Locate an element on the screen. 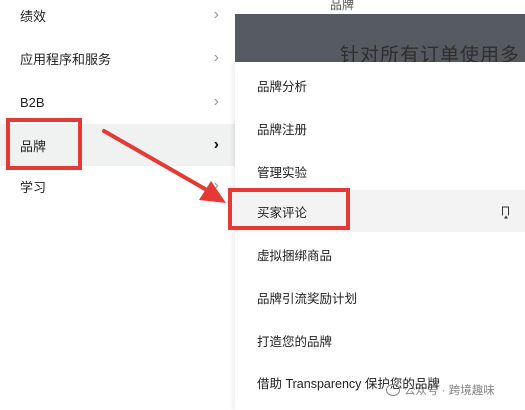 The width and height of the screenshot is (525, 410). submenu-item-label: 品牌注册 is located at coordinates (282, 129).